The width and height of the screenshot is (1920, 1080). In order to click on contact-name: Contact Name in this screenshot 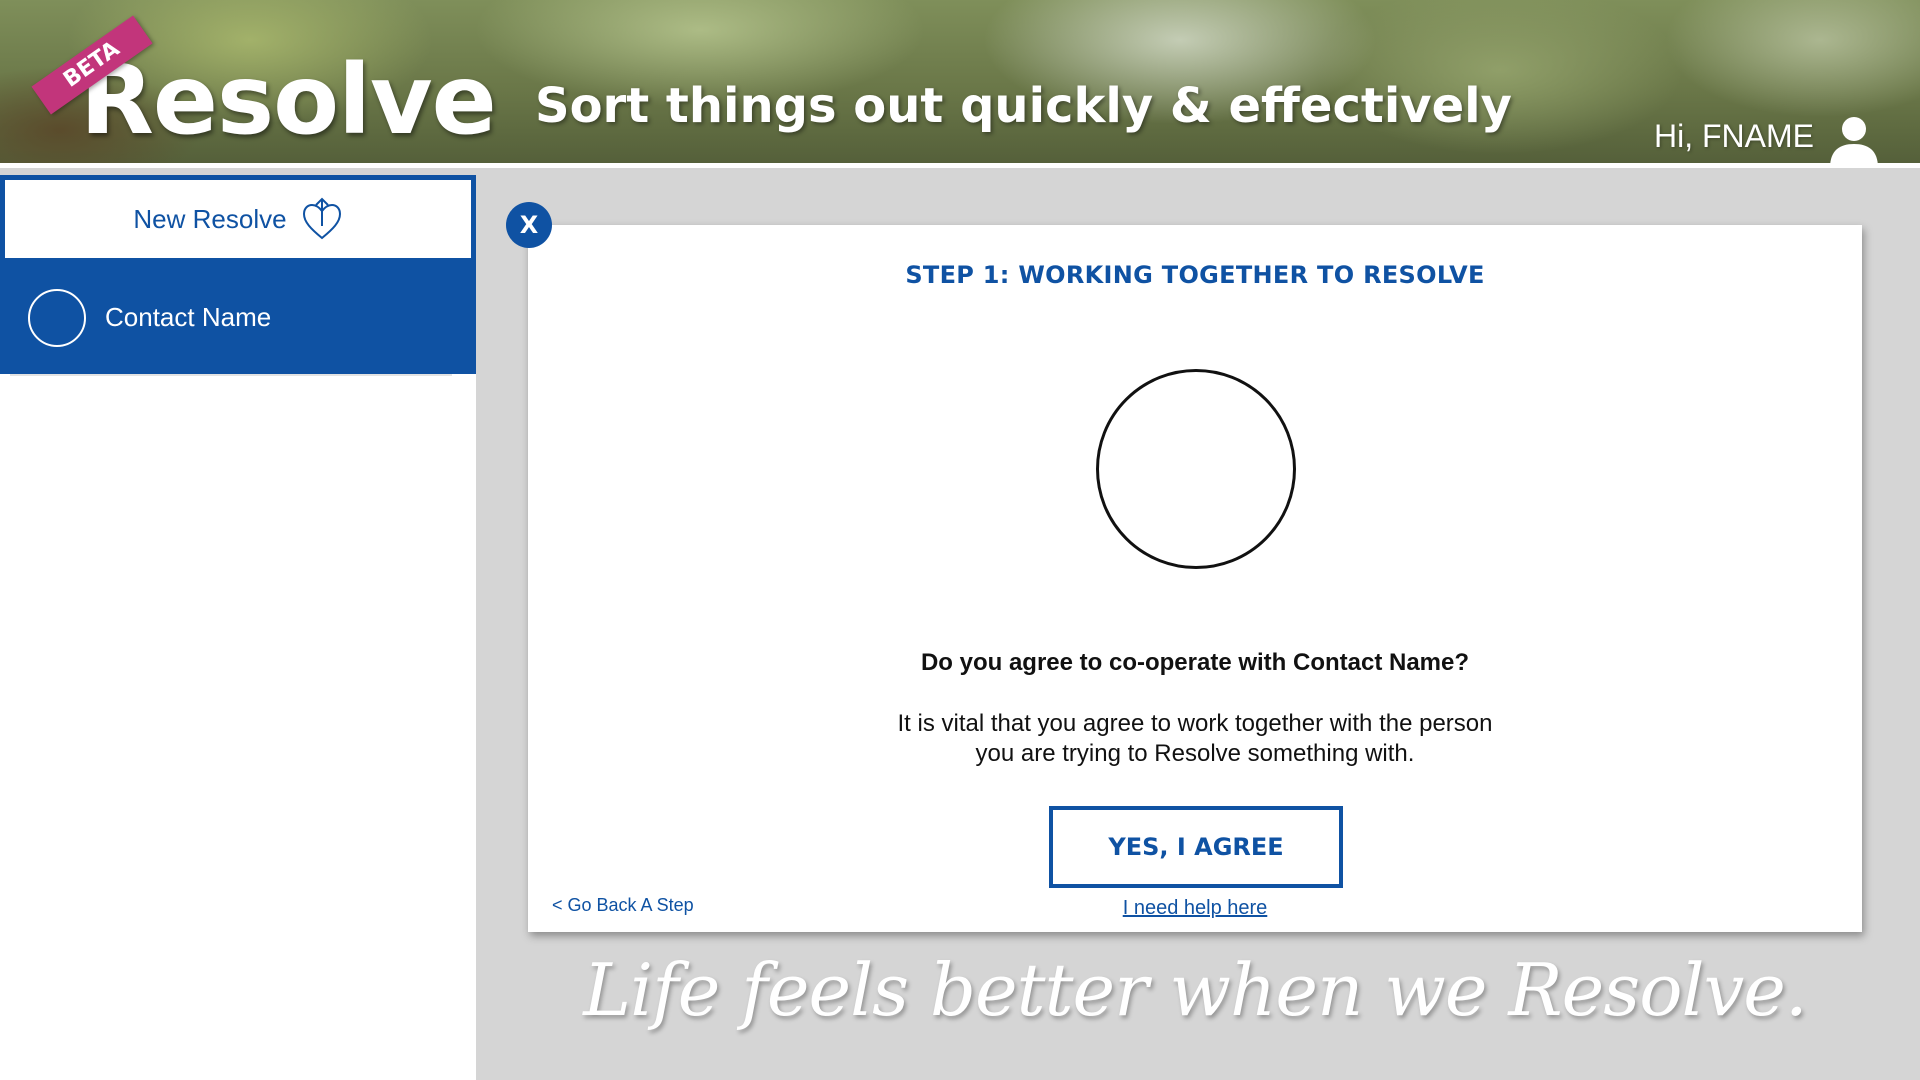, I will do `click(188, 317)`.